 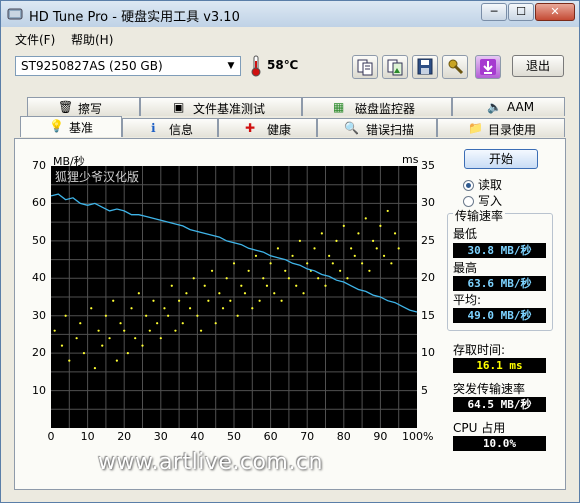 I want to click on tab-folder-usage: 📁 目录使用, so click(x=501, y=127).